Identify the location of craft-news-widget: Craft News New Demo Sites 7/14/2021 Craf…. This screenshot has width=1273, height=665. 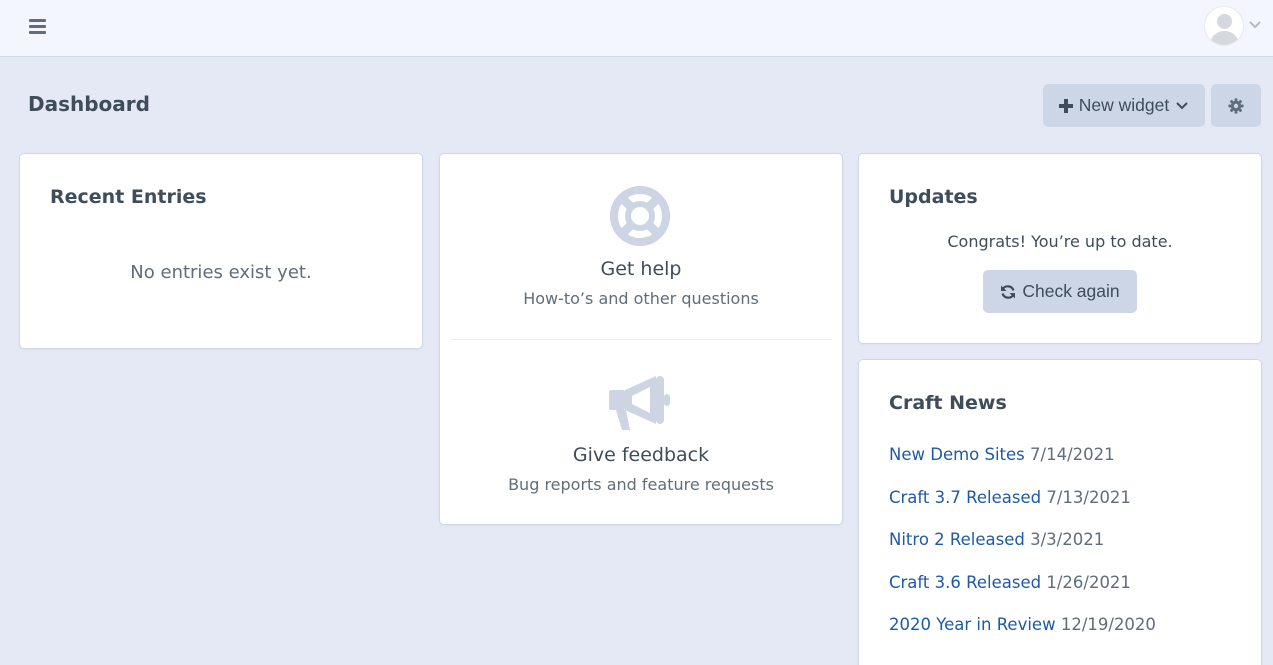
(1060, 512).